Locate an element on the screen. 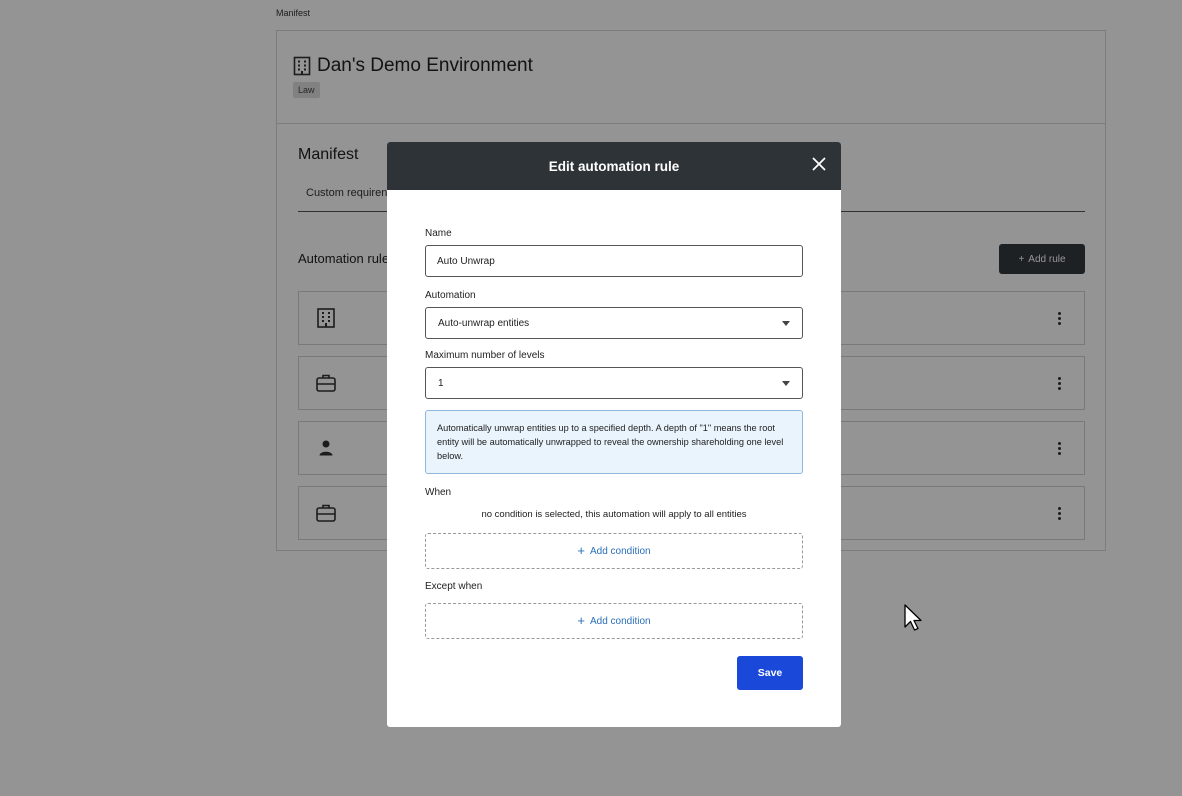  except-when-label: Except when is located at coordinates (454, 586).